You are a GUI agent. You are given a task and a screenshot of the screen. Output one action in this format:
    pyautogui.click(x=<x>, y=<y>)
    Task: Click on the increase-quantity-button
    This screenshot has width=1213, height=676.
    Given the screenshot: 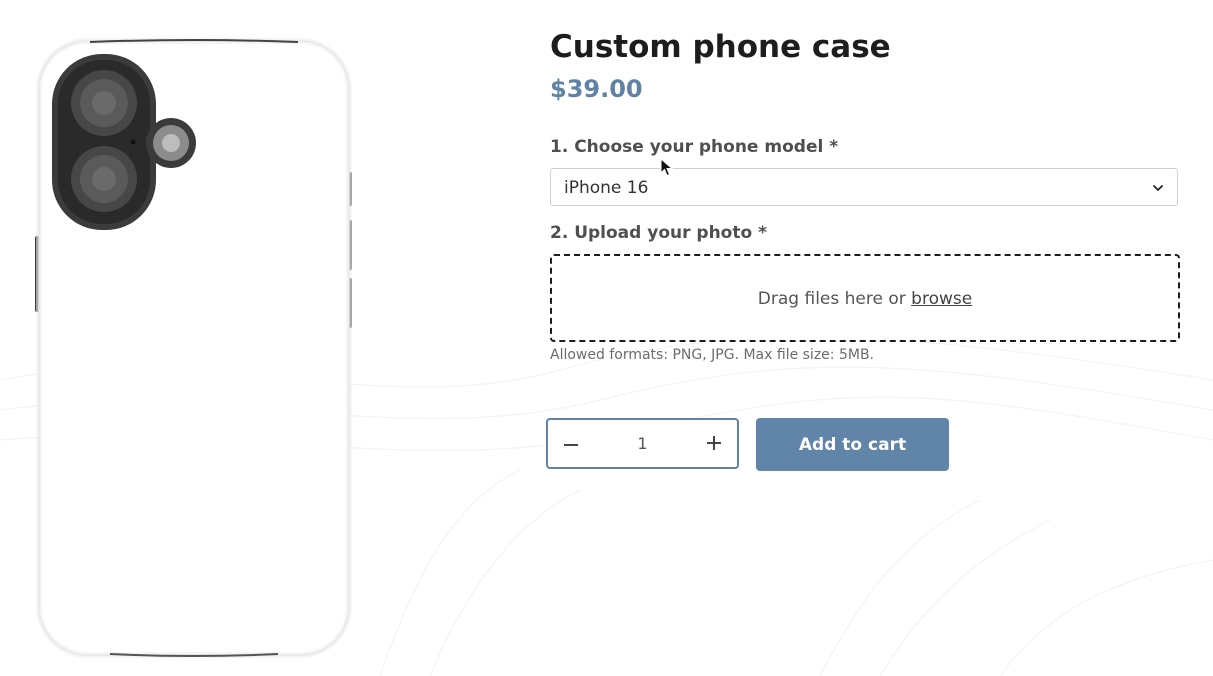 What is the action you would take?
    pyautogui.click(x=714, y=443)
    